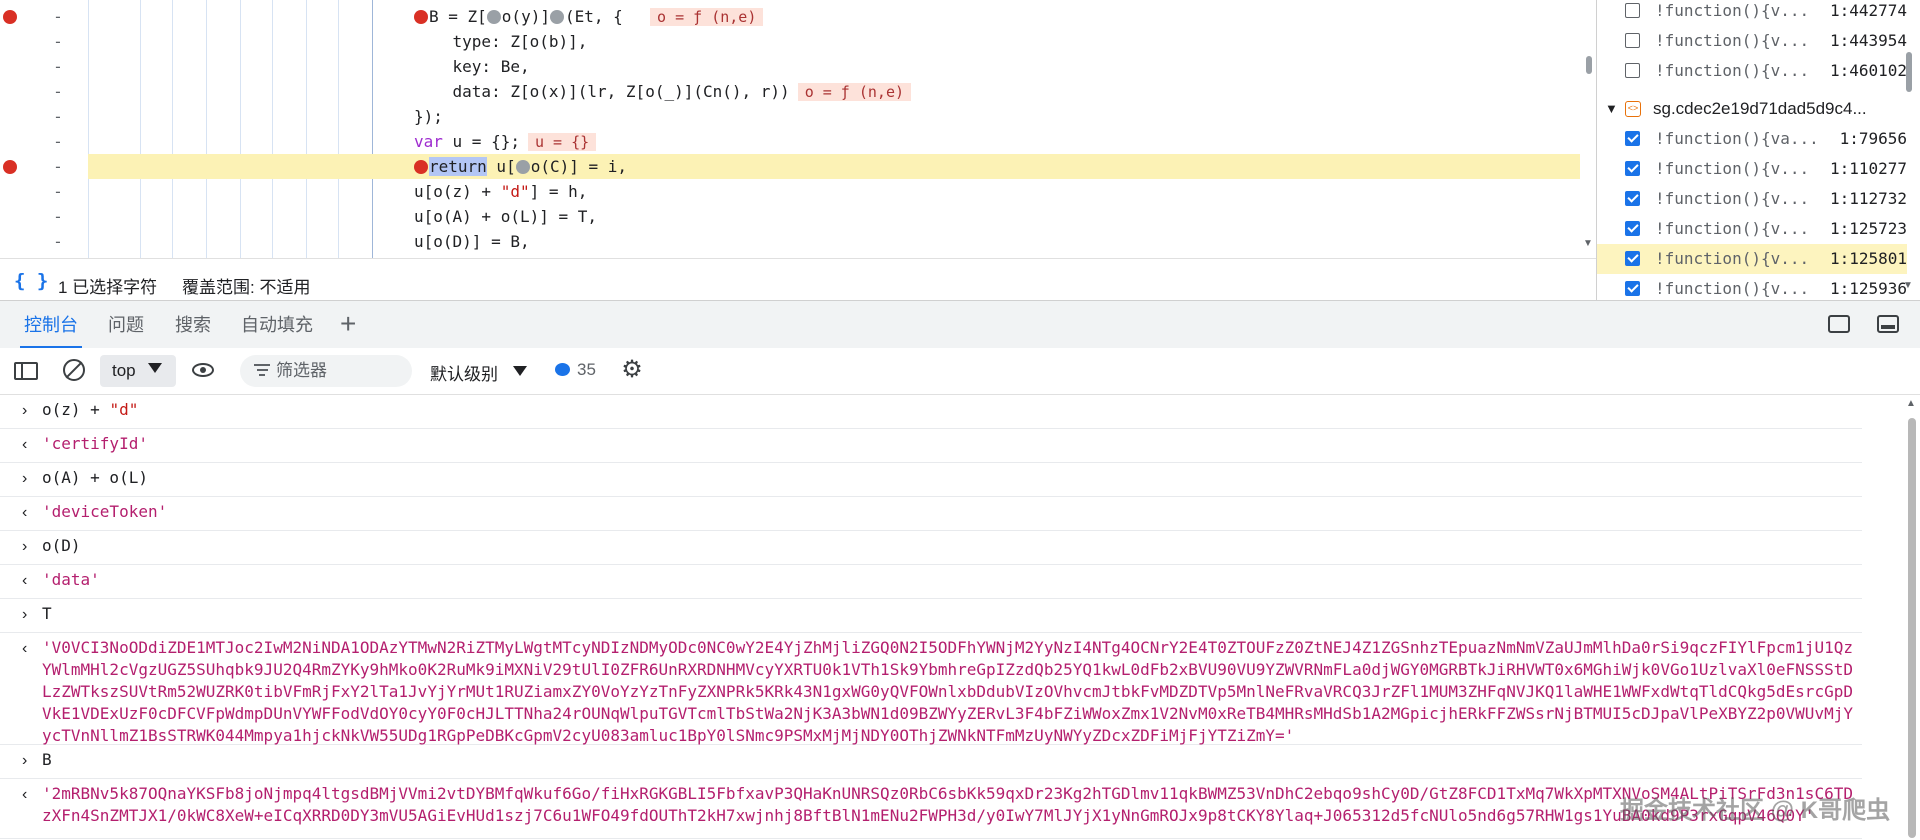  What do you see at coordinates (348, 324) in the screenshot?
I see `add-tab-button: +` at bounding box center [348, 324].